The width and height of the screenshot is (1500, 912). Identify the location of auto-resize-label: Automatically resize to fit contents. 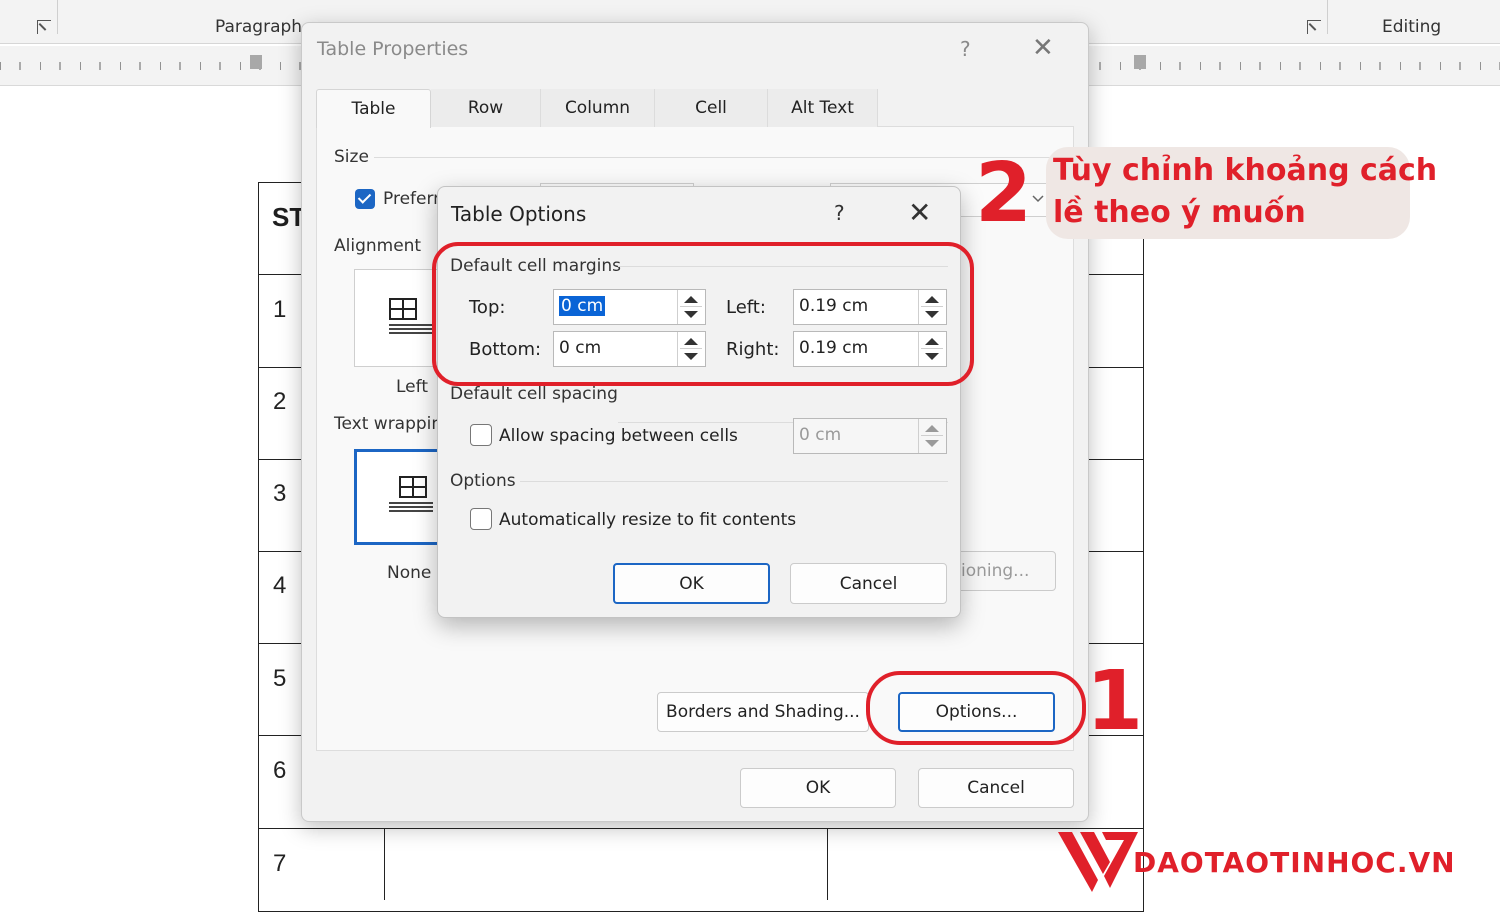
(648, 520).